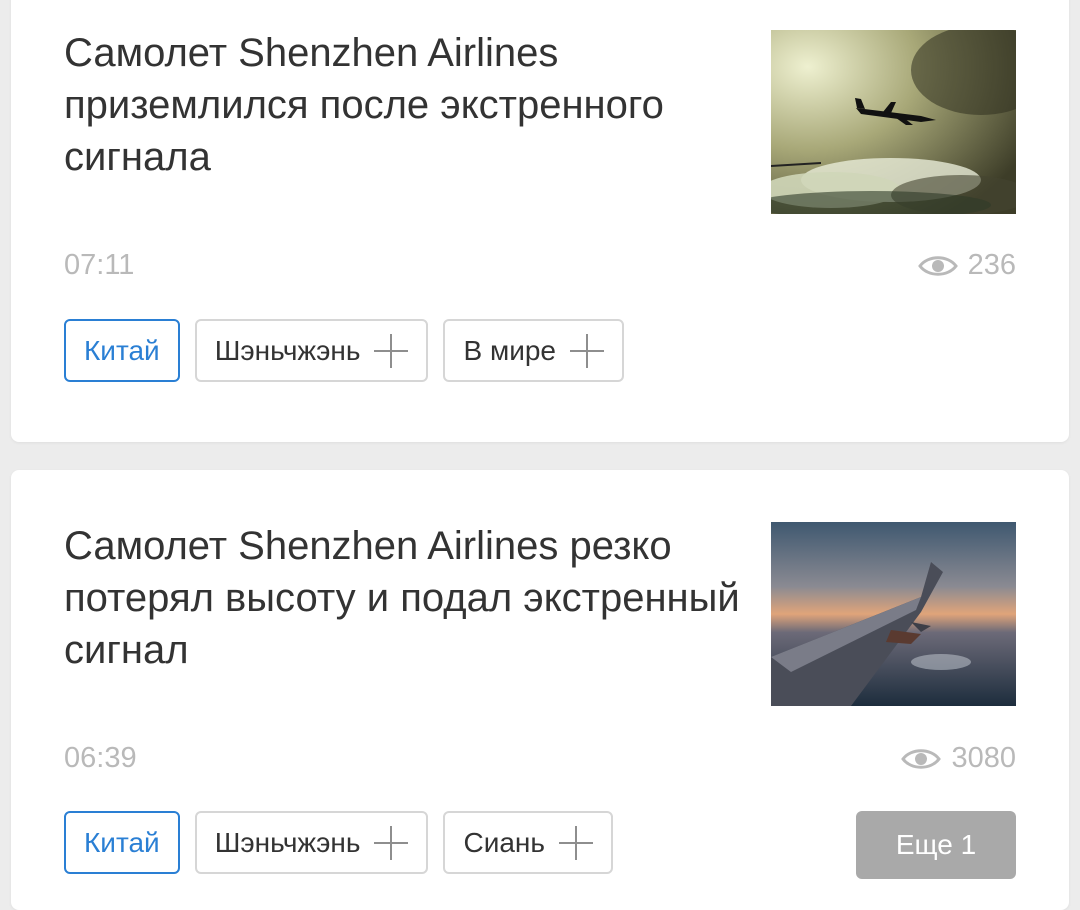 Image resolution: width=1080 pixels, height=910 pixels. Describe the element at coordinates (99, 265) in the screenshot. I see `publish-time: 07:11` at that location.